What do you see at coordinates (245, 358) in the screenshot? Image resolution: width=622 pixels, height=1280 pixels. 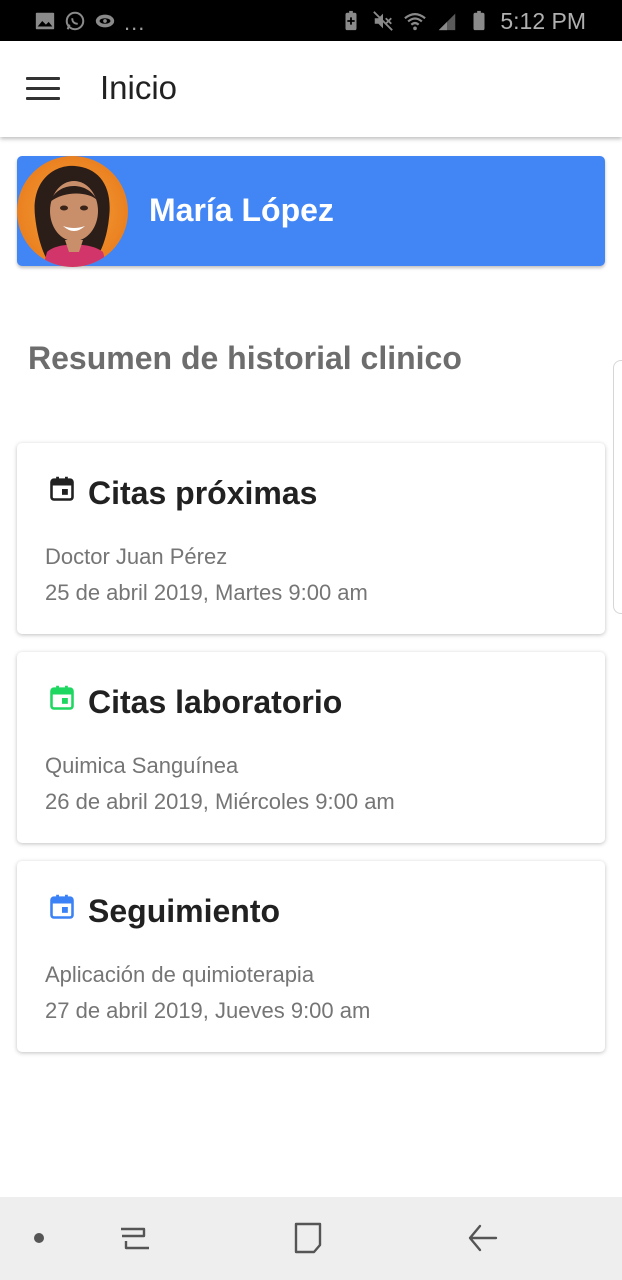 I see `section-title: Resumen de historial clinico` at bounding box center [245, 358].